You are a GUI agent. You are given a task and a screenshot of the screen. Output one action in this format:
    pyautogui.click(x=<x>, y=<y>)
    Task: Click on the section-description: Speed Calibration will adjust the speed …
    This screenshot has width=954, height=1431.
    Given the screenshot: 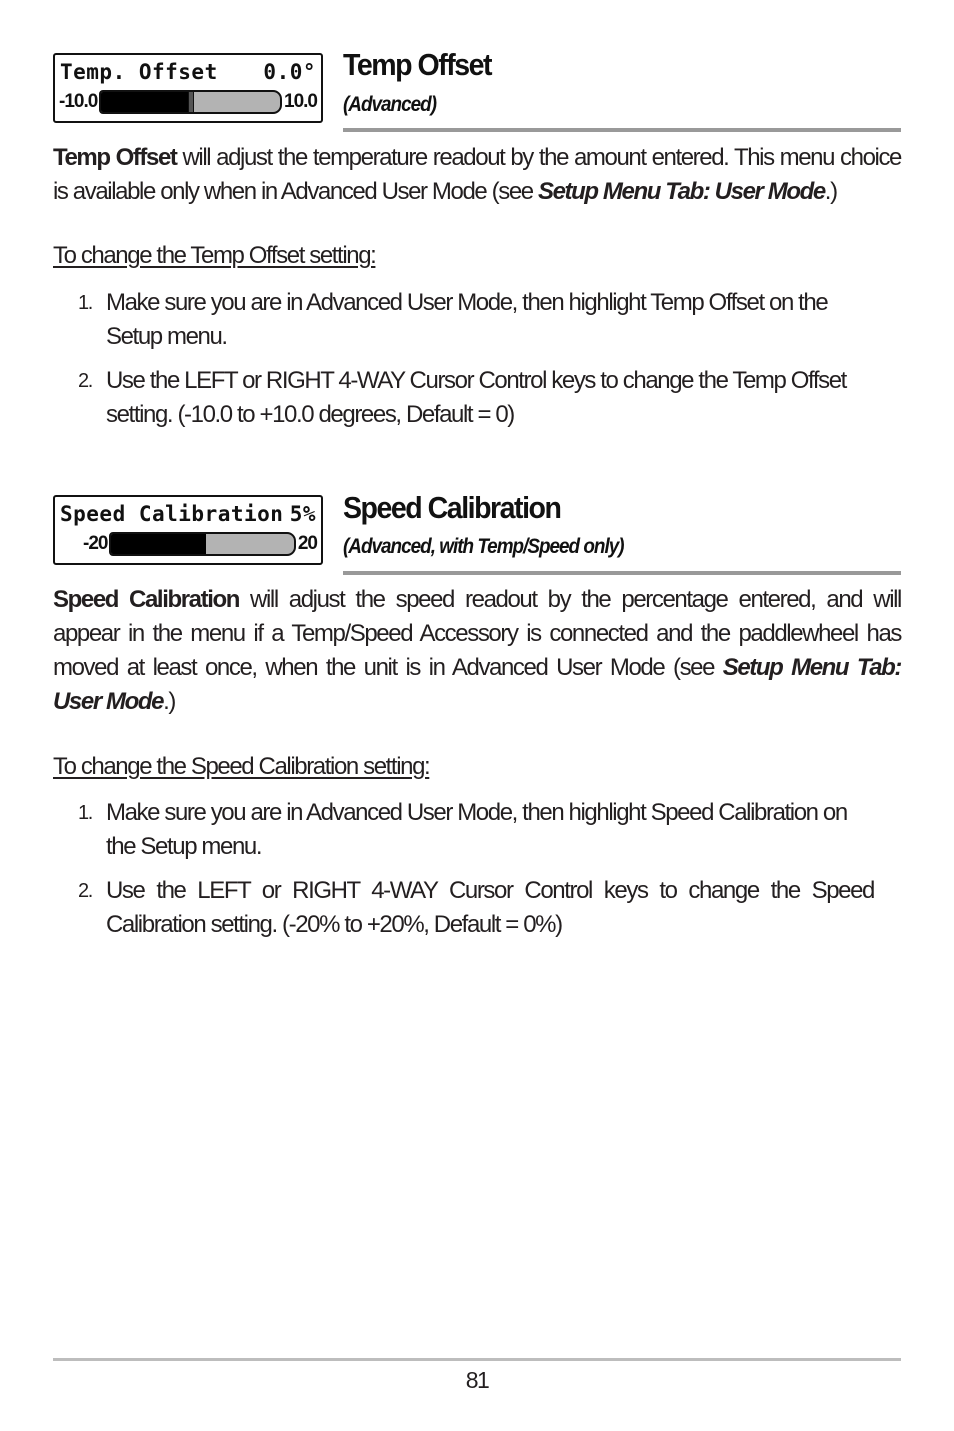 What is the action you would take?
    pyautogui.click(x=477, y=651)
    